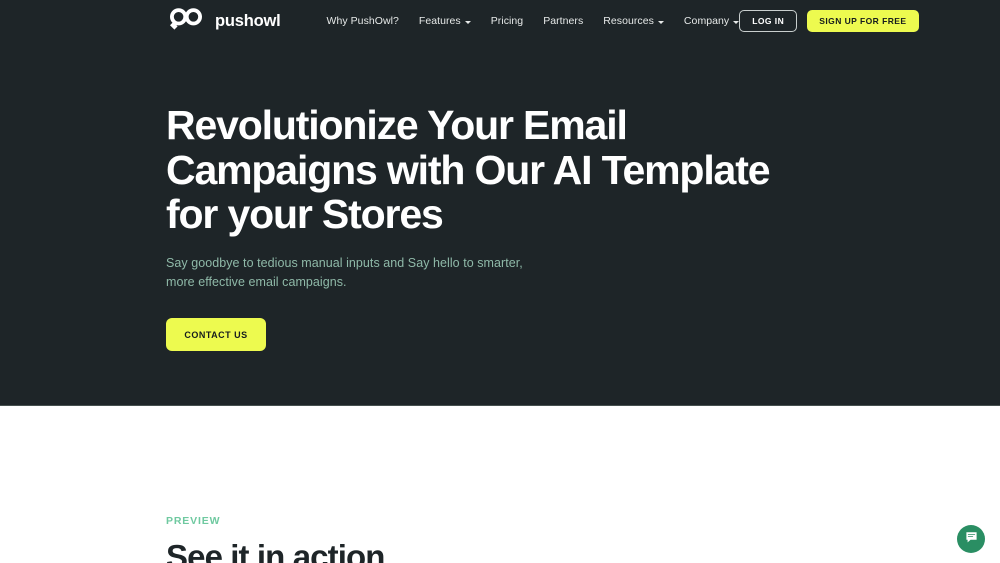 This screenshot has width=1000, height=563. Describe the element at coordinates (628, 21) in the screenshot. I see `nav-link-label: Resources` at that location.